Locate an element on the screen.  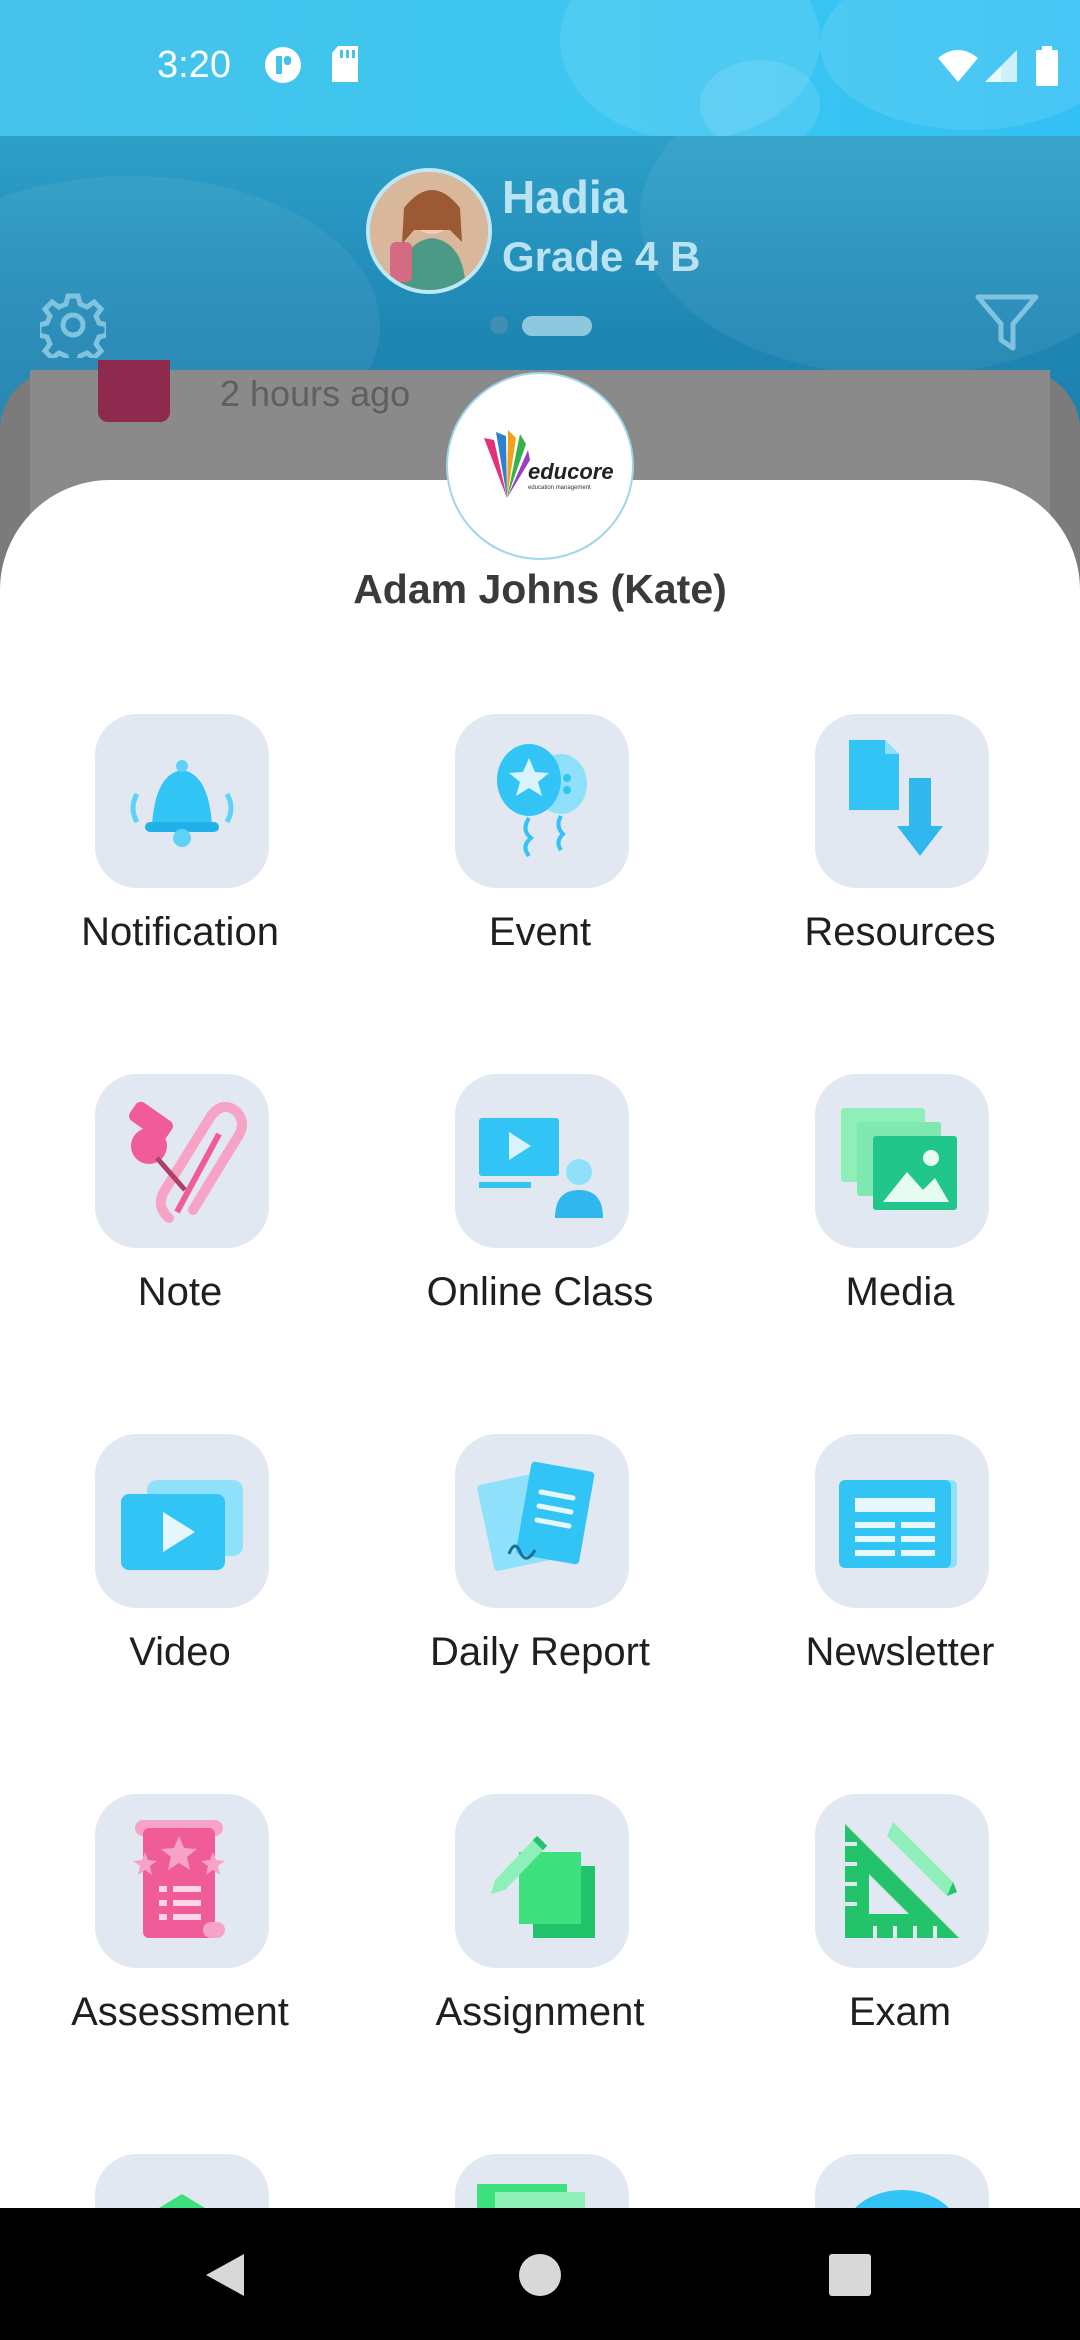
feed-time-ago: 2 hours ago is located at coordinates (315, 393).